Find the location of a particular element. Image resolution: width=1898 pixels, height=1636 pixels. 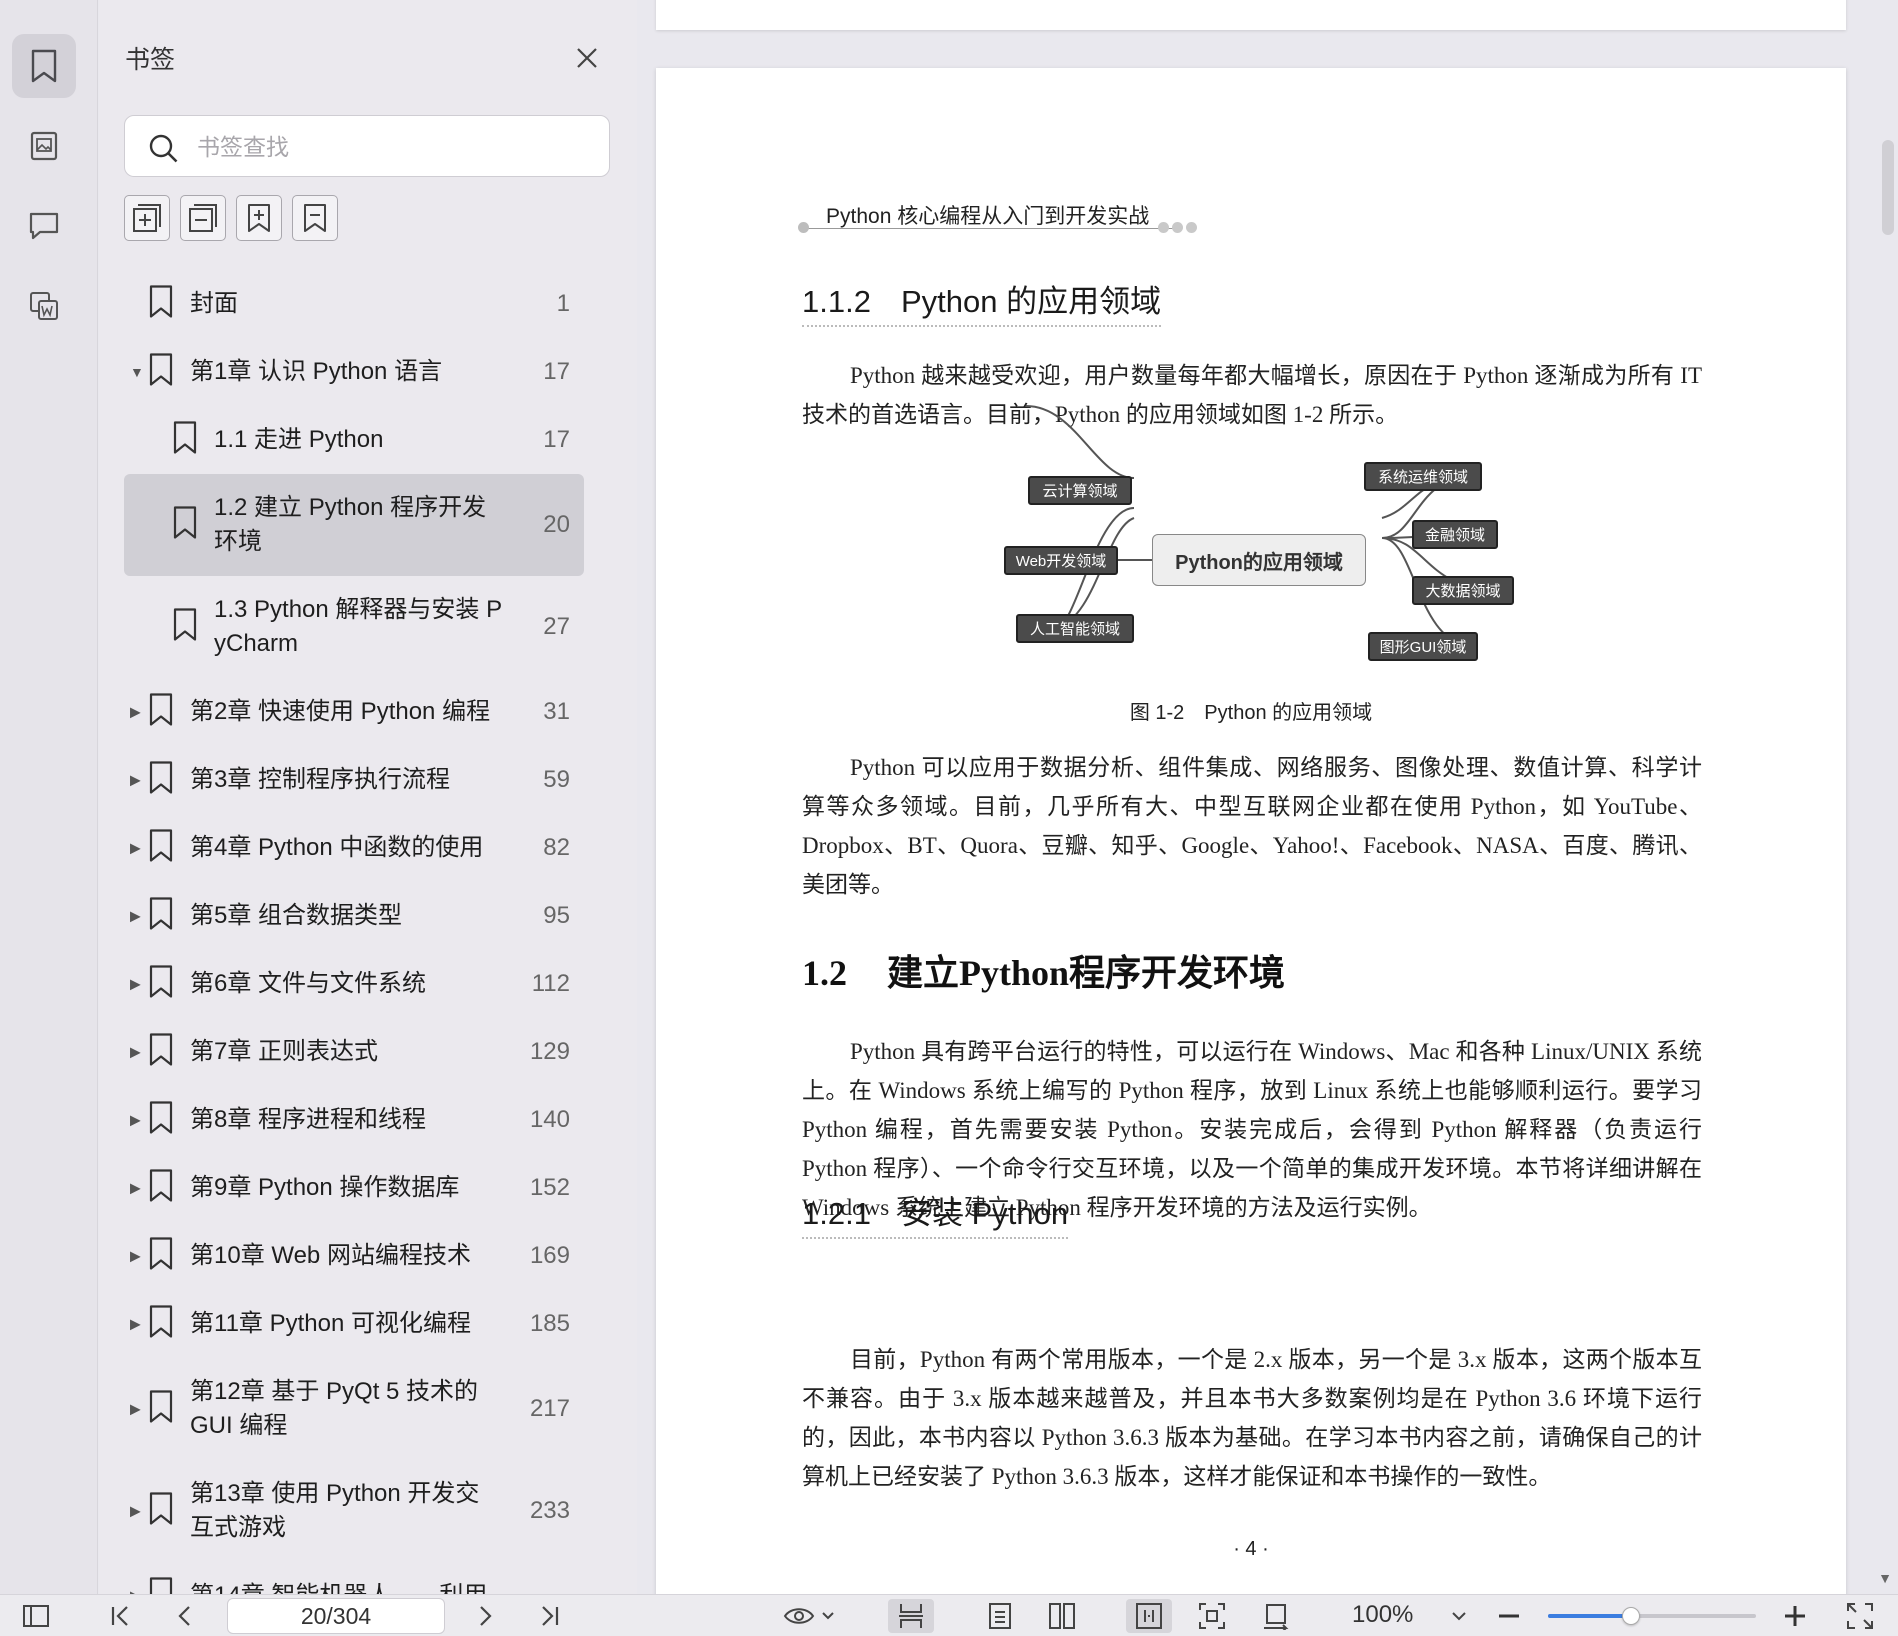

bookmark-label: 第13章 使用 Python 开发交 互式游戏 is located at coordinates (335, 1510).